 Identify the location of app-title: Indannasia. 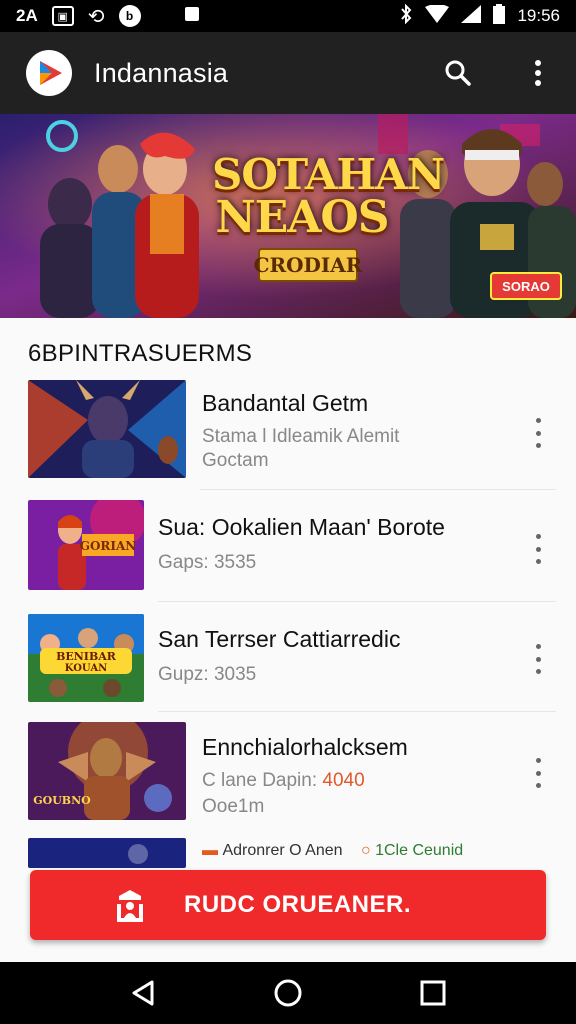
(161, 72).